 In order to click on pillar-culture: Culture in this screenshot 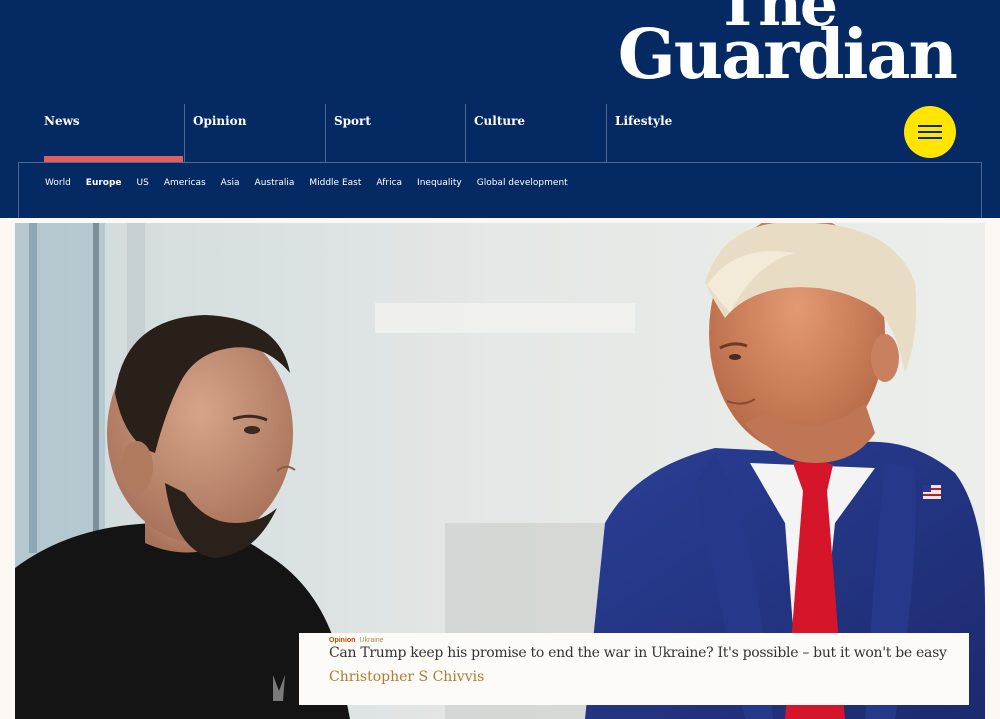, I will do `click(535, 133)`.